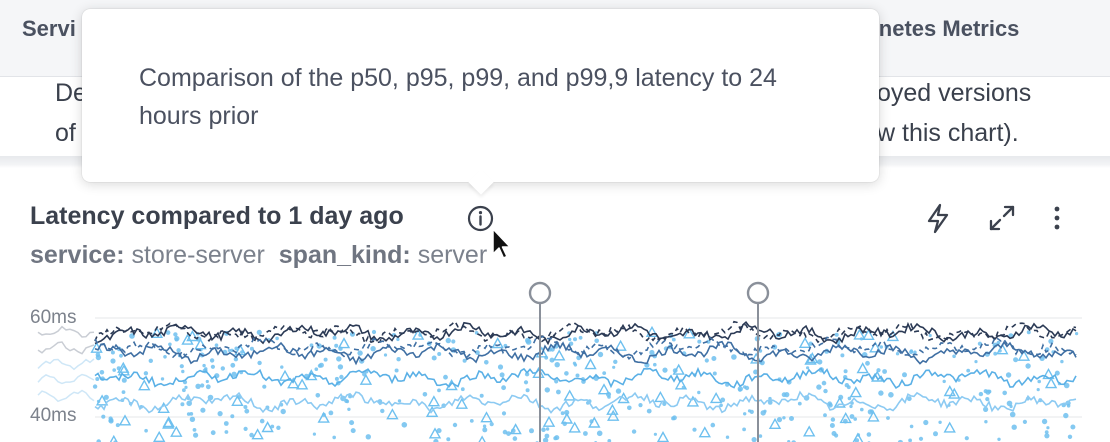  Describe the element at coordinates (1002, 218) in the screenshot. I see `expand-icon` at that location.